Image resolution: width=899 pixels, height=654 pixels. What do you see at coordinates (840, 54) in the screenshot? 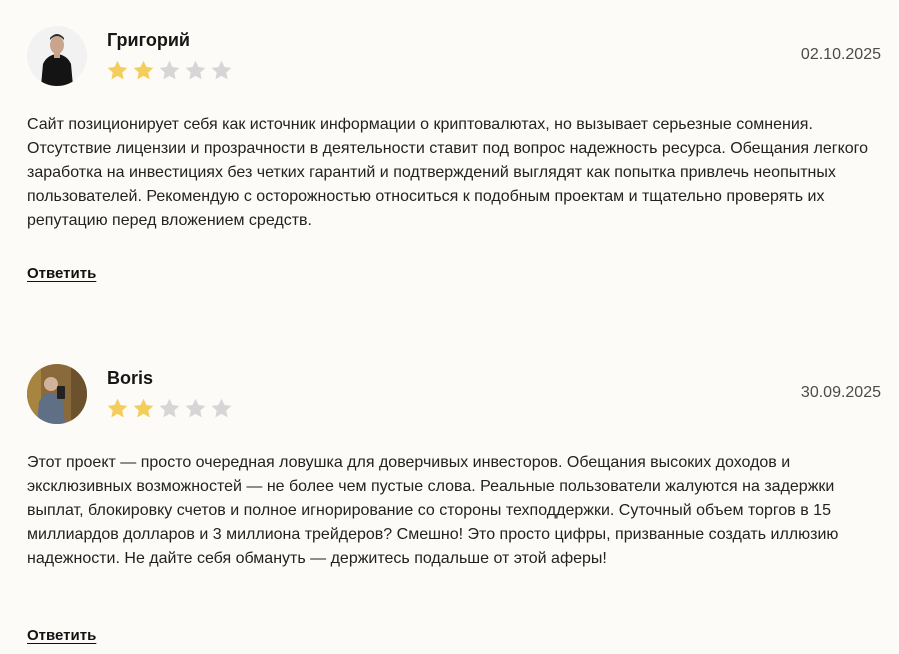
I see `review-date: 02.10.2025` at bounding box center [840, 54].